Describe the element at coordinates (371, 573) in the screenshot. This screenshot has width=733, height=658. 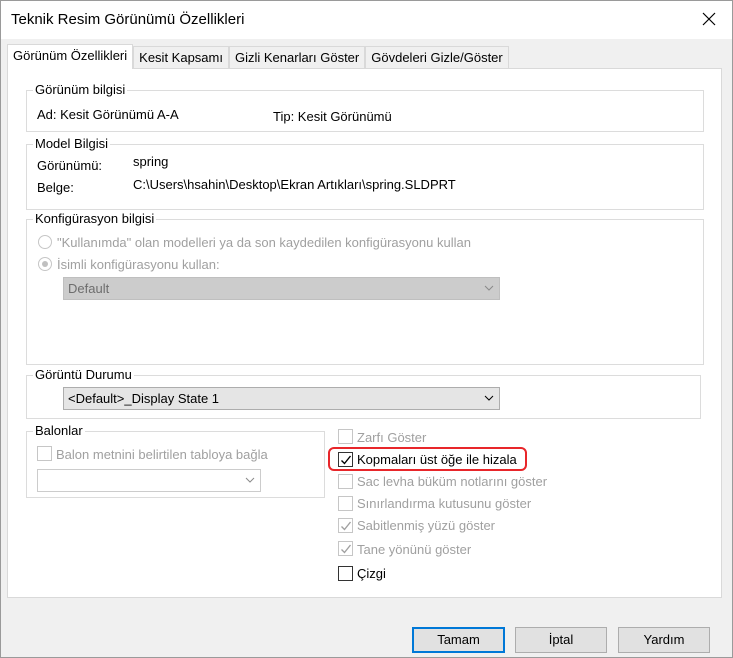
I see `line-label: Çizgi` at that location.